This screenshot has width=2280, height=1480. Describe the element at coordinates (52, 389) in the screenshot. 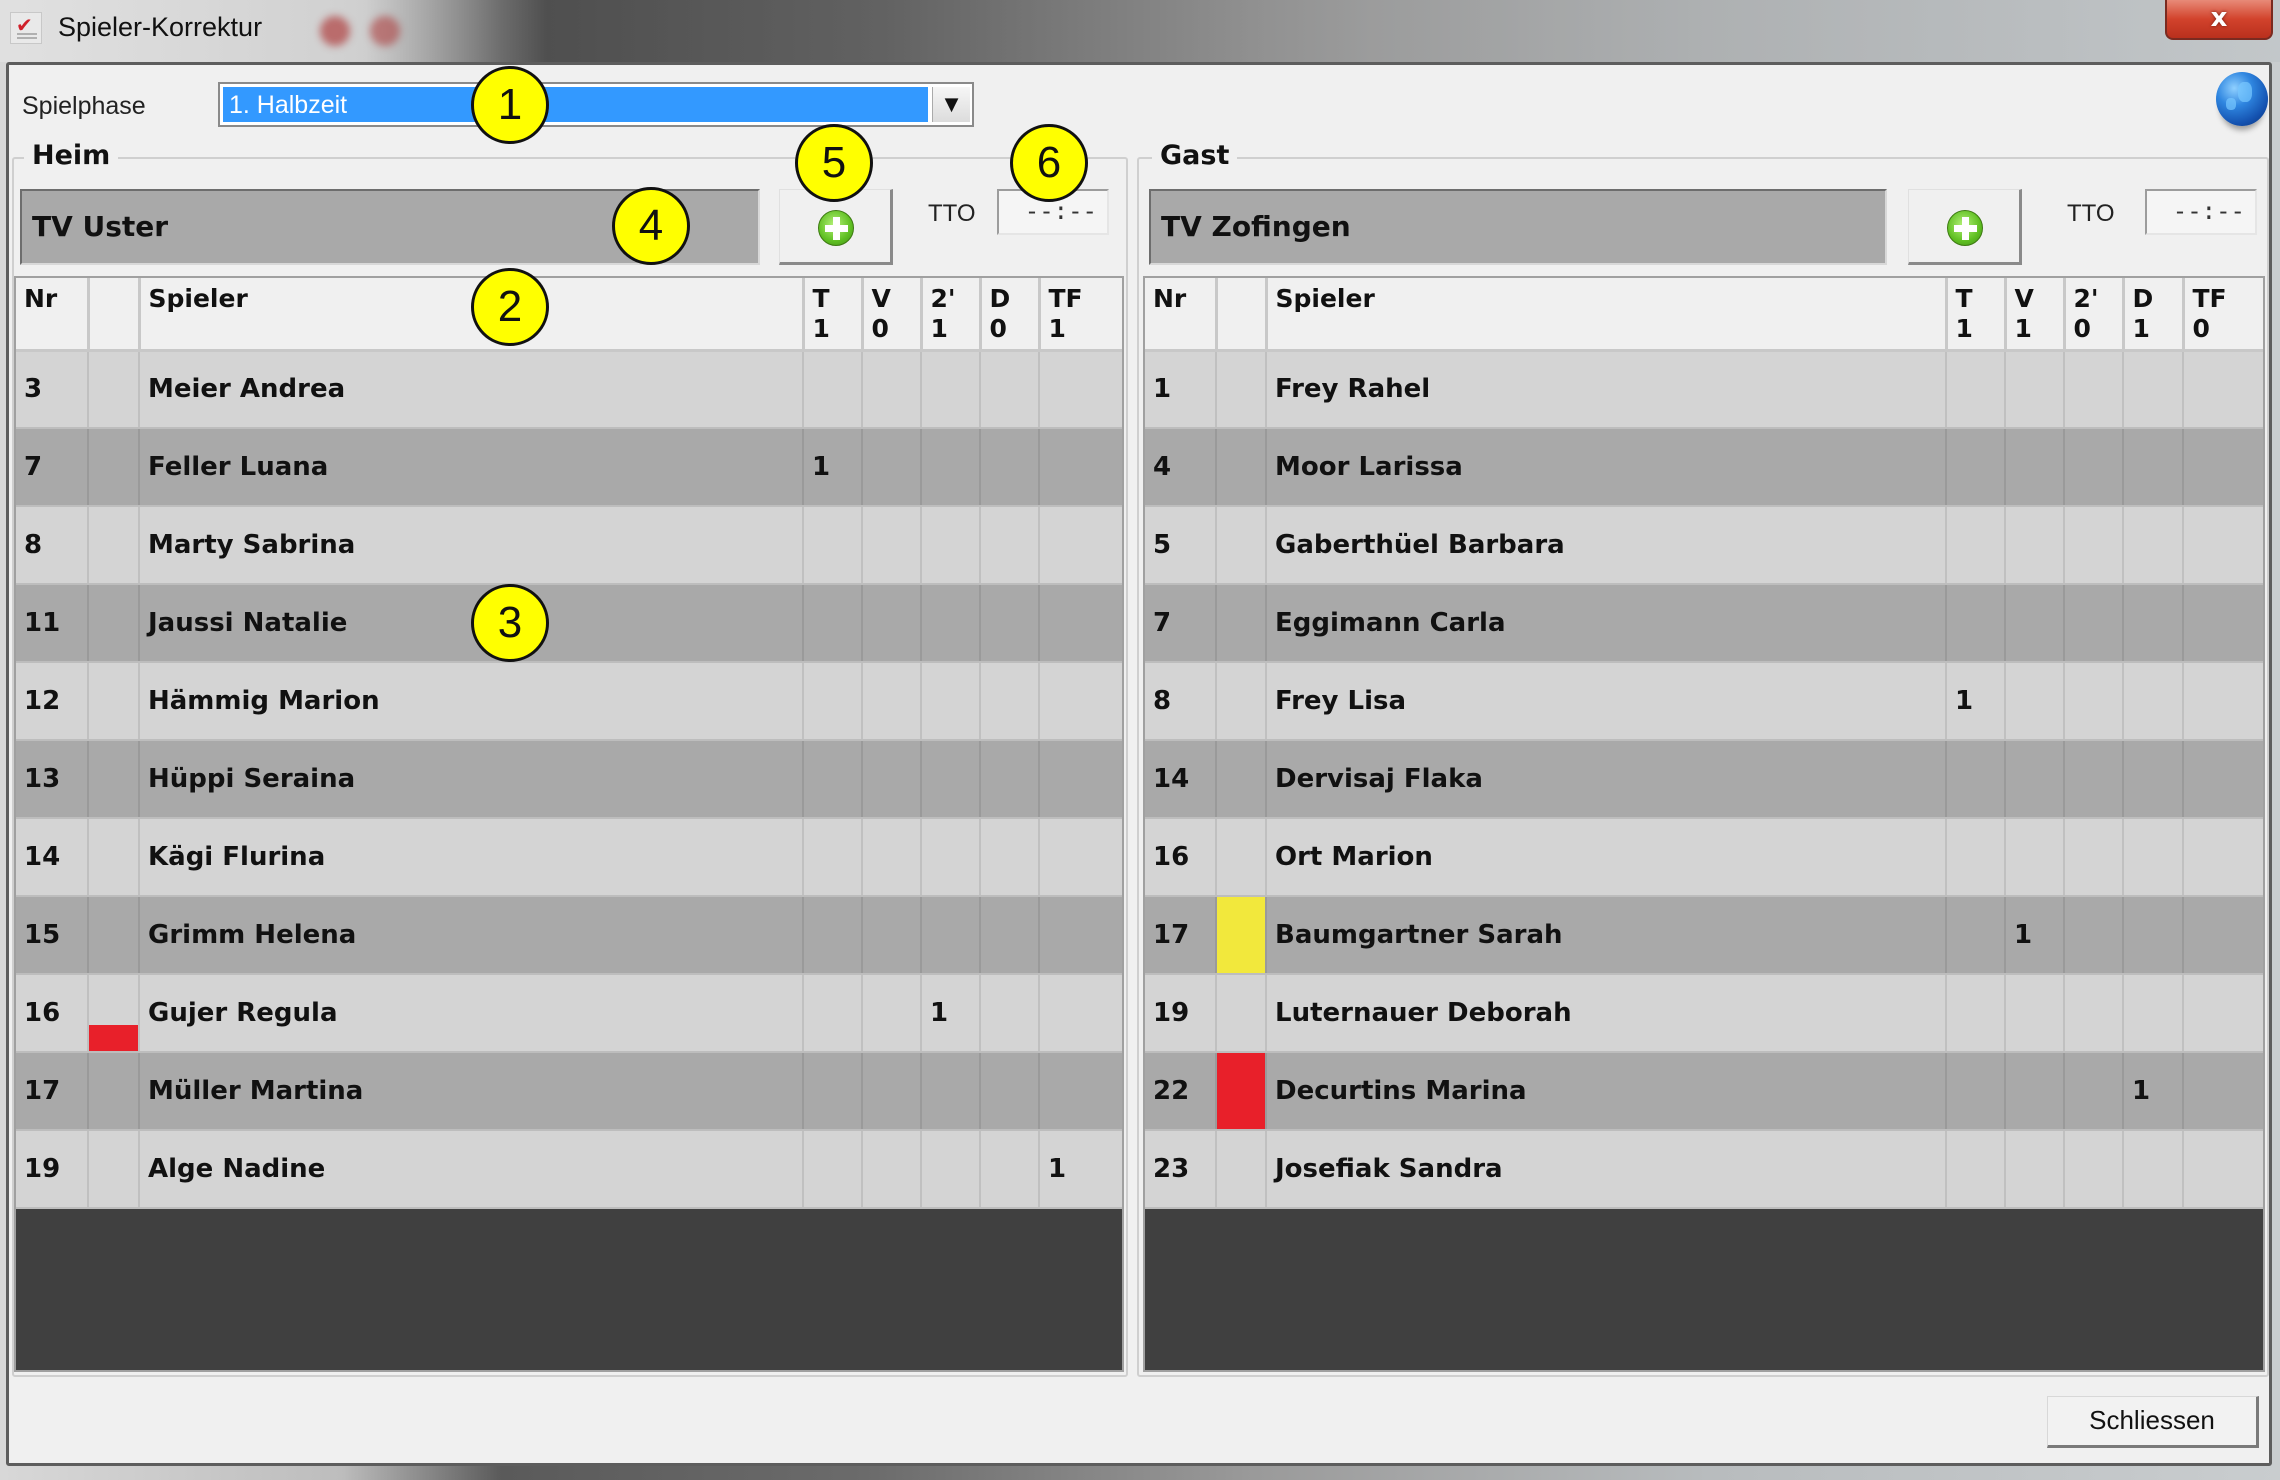

I see `player-number: 3` at that location.